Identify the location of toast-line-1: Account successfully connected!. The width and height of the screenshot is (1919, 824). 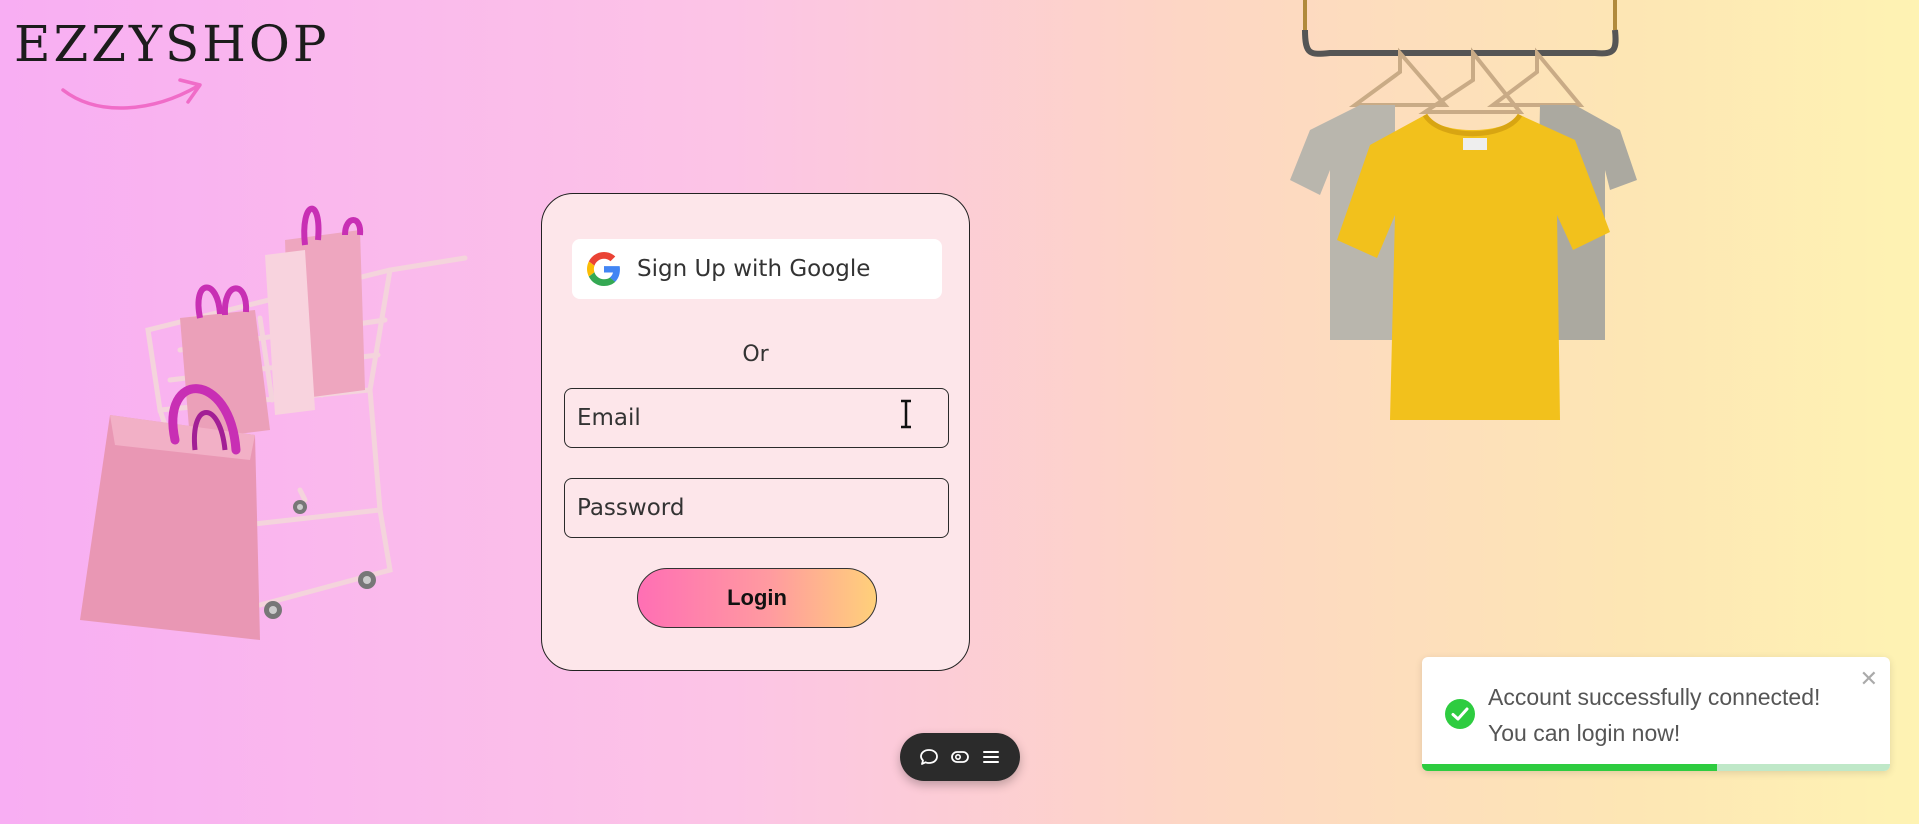
(1654, 697).